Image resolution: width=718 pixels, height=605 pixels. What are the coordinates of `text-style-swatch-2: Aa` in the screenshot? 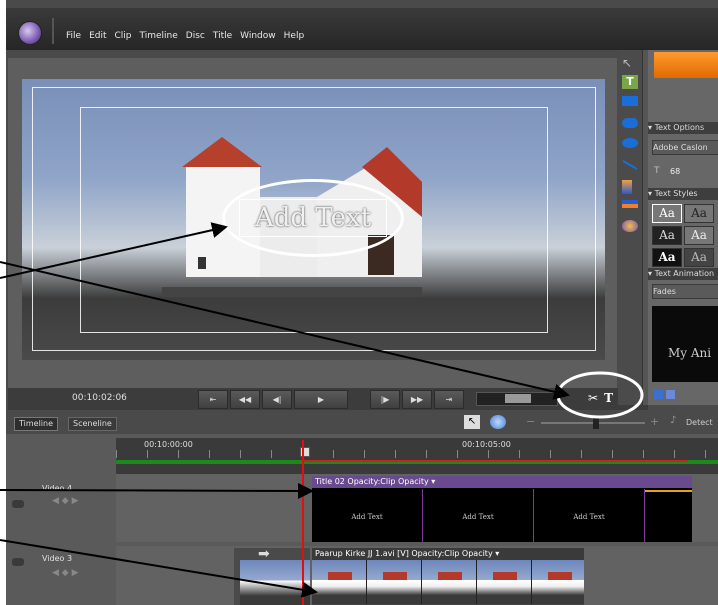 It's located at (699, 213).